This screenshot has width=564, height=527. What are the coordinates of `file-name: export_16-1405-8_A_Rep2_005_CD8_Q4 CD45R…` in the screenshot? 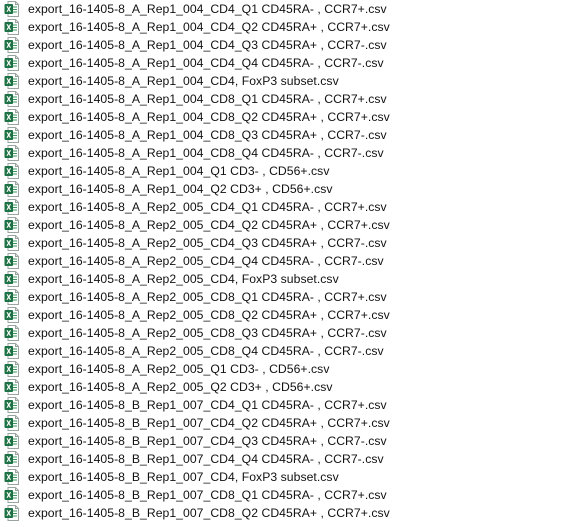 It's located at (206, 351).